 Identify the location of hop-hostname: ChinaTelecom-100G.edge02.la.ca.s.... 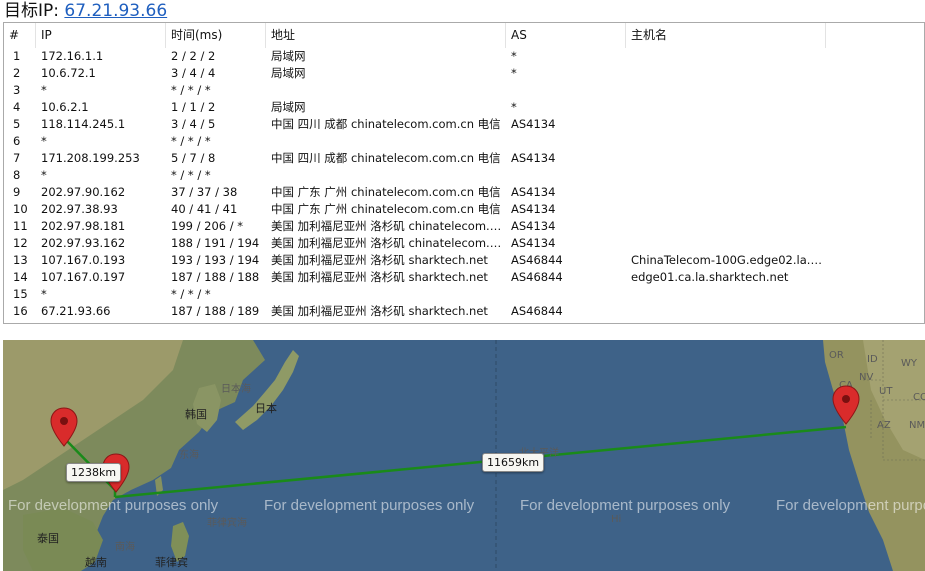
(728, 260).